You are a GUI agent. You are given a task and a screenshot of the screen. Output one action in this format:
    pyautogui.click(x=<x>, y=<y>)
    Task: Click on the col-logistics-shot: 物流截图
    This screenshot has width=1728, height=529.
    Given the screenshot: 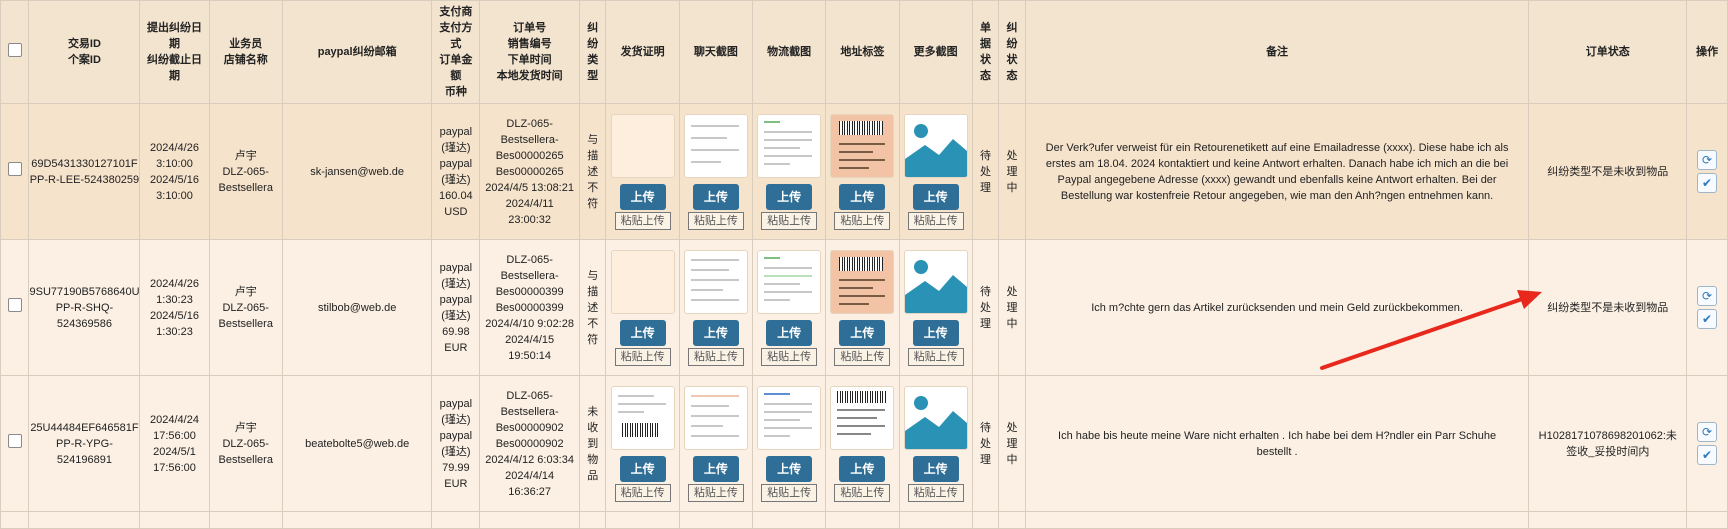 What is the action you would take?
    pyautogui.click(x=789, y=52)
    